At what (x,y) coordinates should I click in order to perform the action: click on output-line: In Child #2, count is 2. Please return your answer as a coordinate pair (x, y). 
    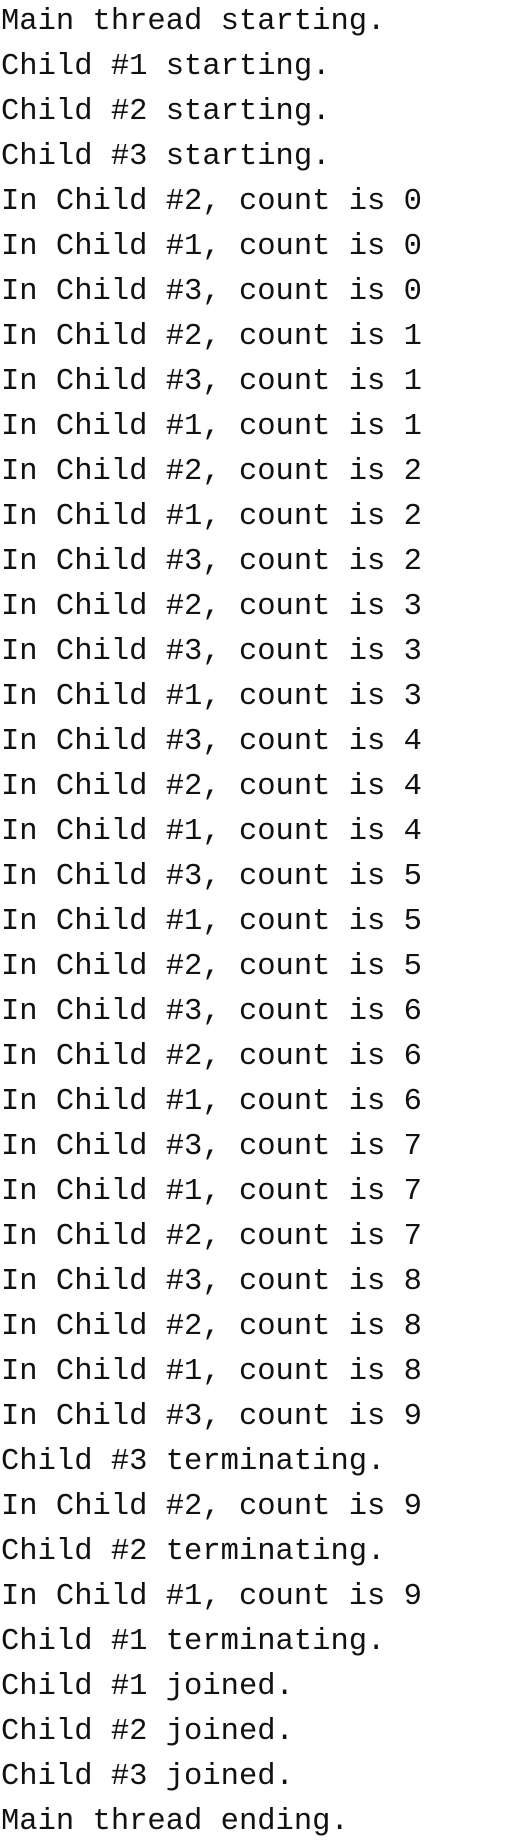
    Looking at the image, I should click on (211, 472).